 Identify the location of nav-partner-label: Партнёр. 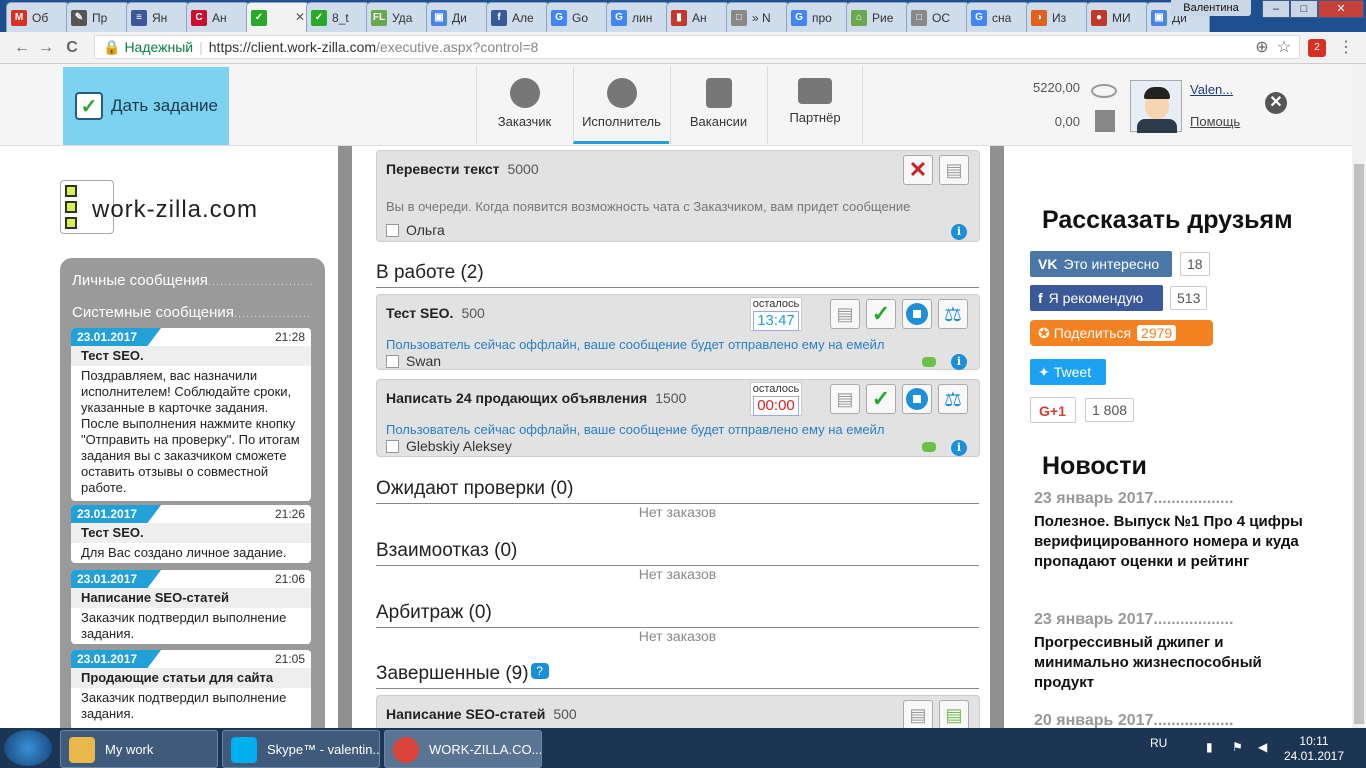
(815, 117).